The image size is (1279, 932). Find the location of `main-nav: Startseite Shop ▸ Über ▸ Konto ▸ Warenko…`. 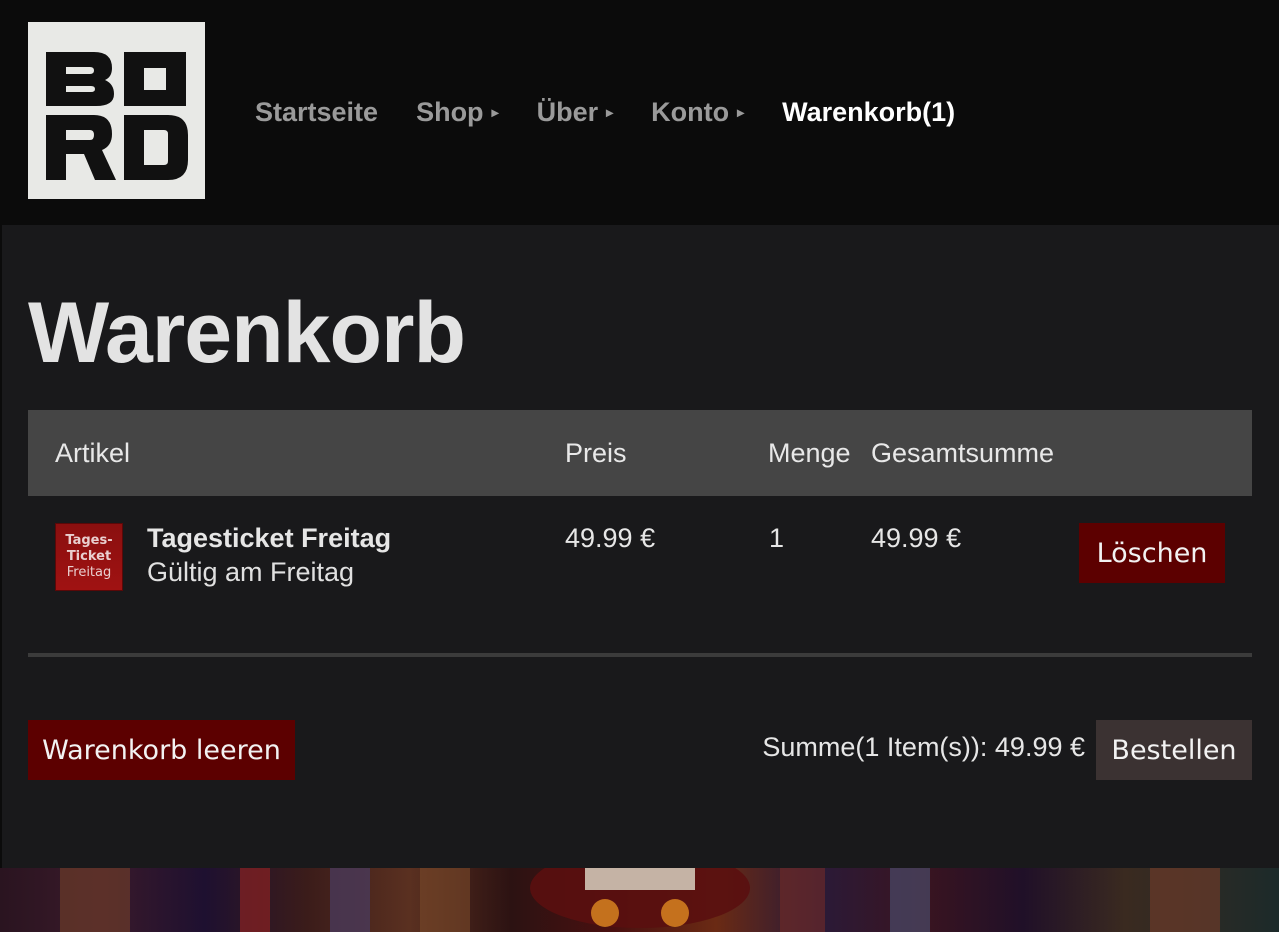

main-nav: Startseite Shop ▸ Über ▸ Konto ▸ Warenko… is located at coordinates (624, 112).